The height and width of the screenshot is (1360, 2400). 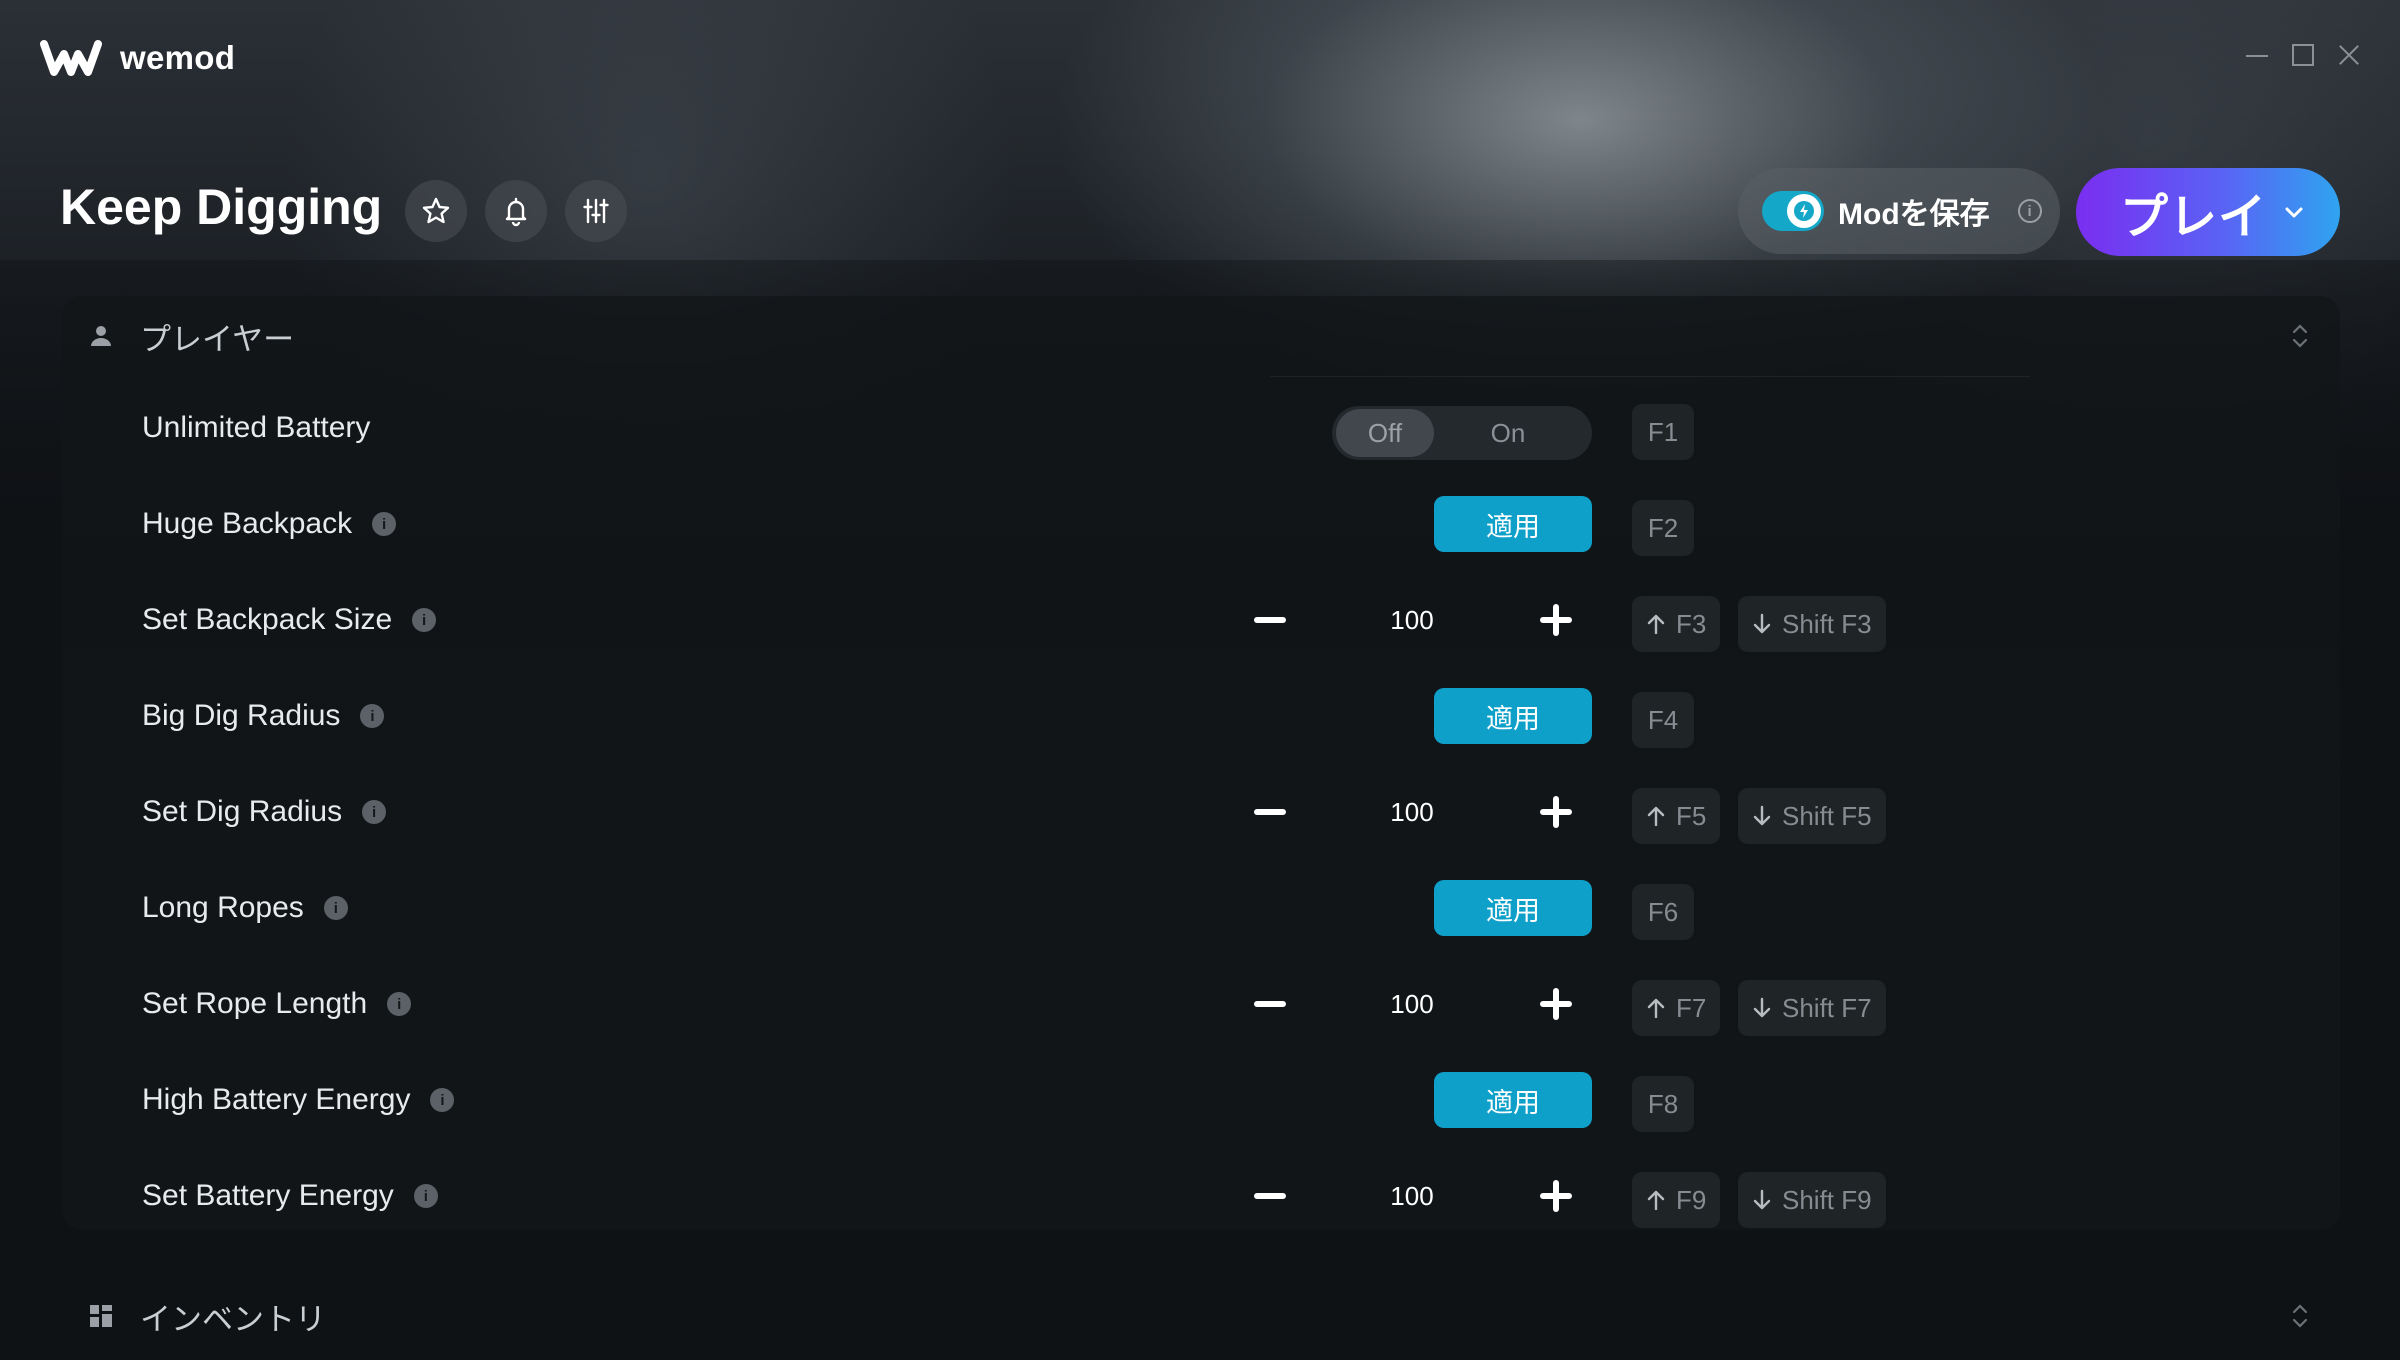 What do you see at coordinates (1812, 816) in the screenshot?
I see `hotkey-decrease: Shift F5` at bounding box center [1812, 816].